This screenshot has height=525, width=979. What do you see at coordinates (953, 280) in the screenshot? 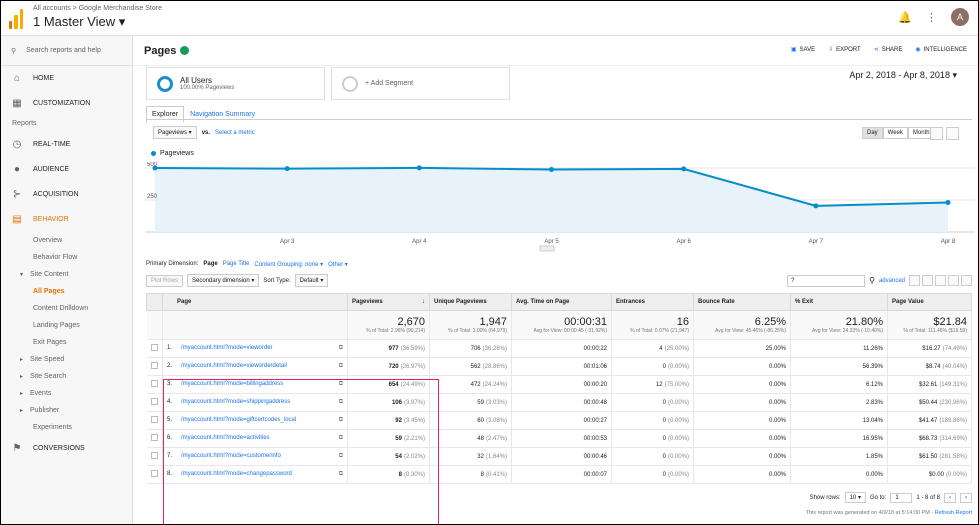
I see `comparison-view-icon` at bounding box center [953, 280].